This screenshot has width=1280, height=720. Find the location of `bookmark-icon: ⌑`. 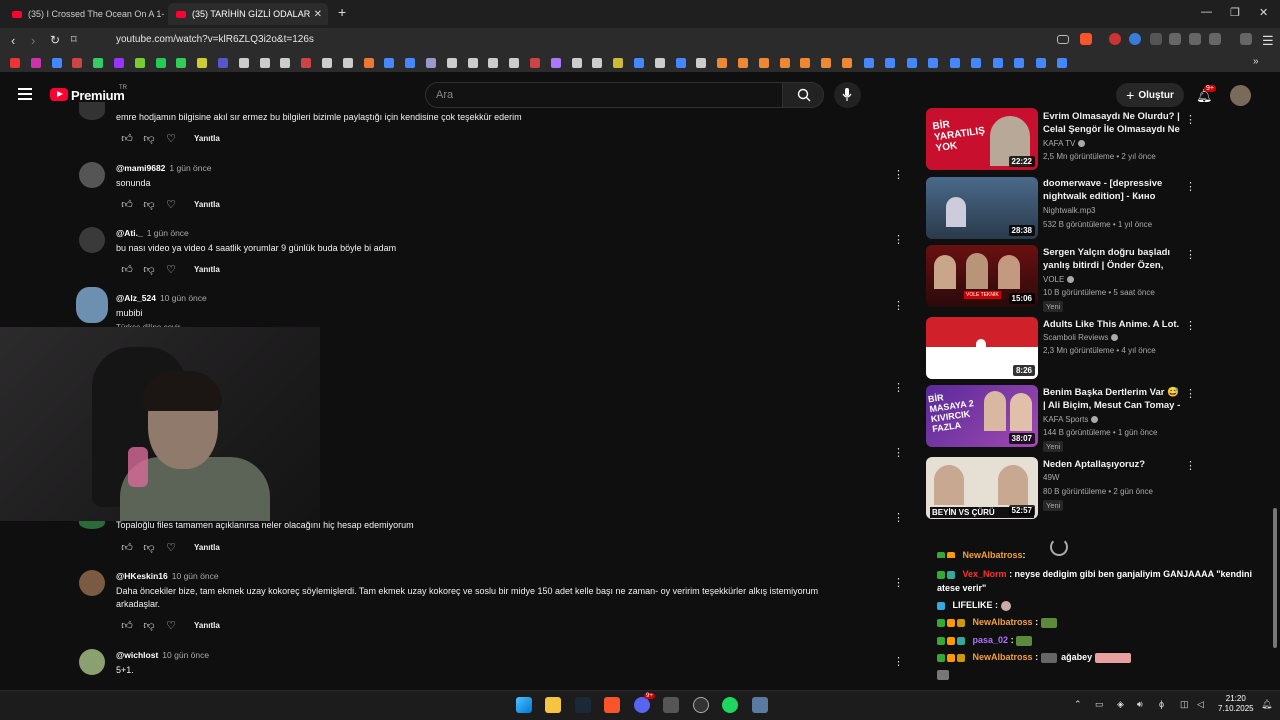

bookmark-icon: ⌑ is located at coordinates (74, 39).